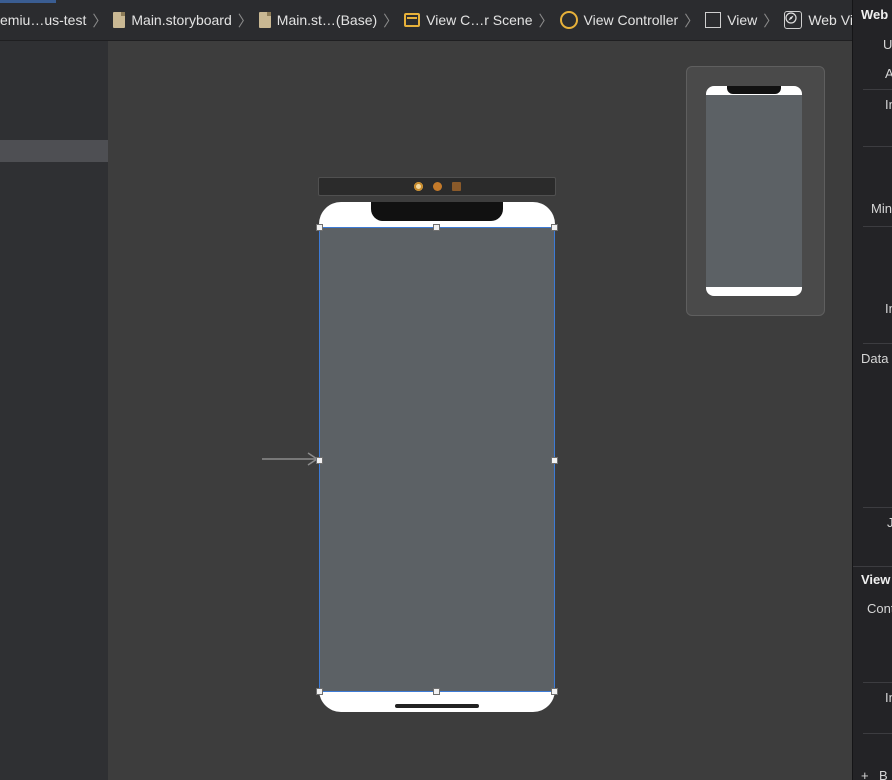 Image resolution: width=892 pixels, height=780 pixels. I want to click on breadcrumb-project-label: emiu…us-test, so click(43, 20).